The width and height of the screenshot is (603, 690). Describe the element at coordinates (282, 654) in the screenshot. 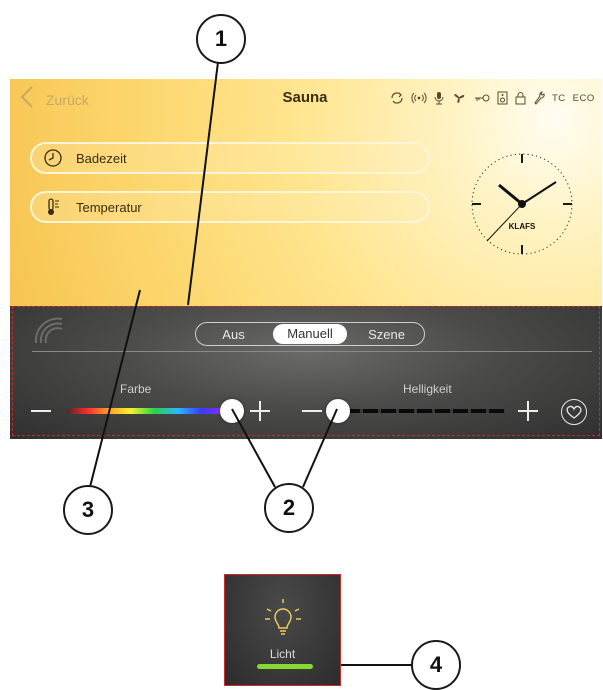

I see `licht-label: Licht` at that location.